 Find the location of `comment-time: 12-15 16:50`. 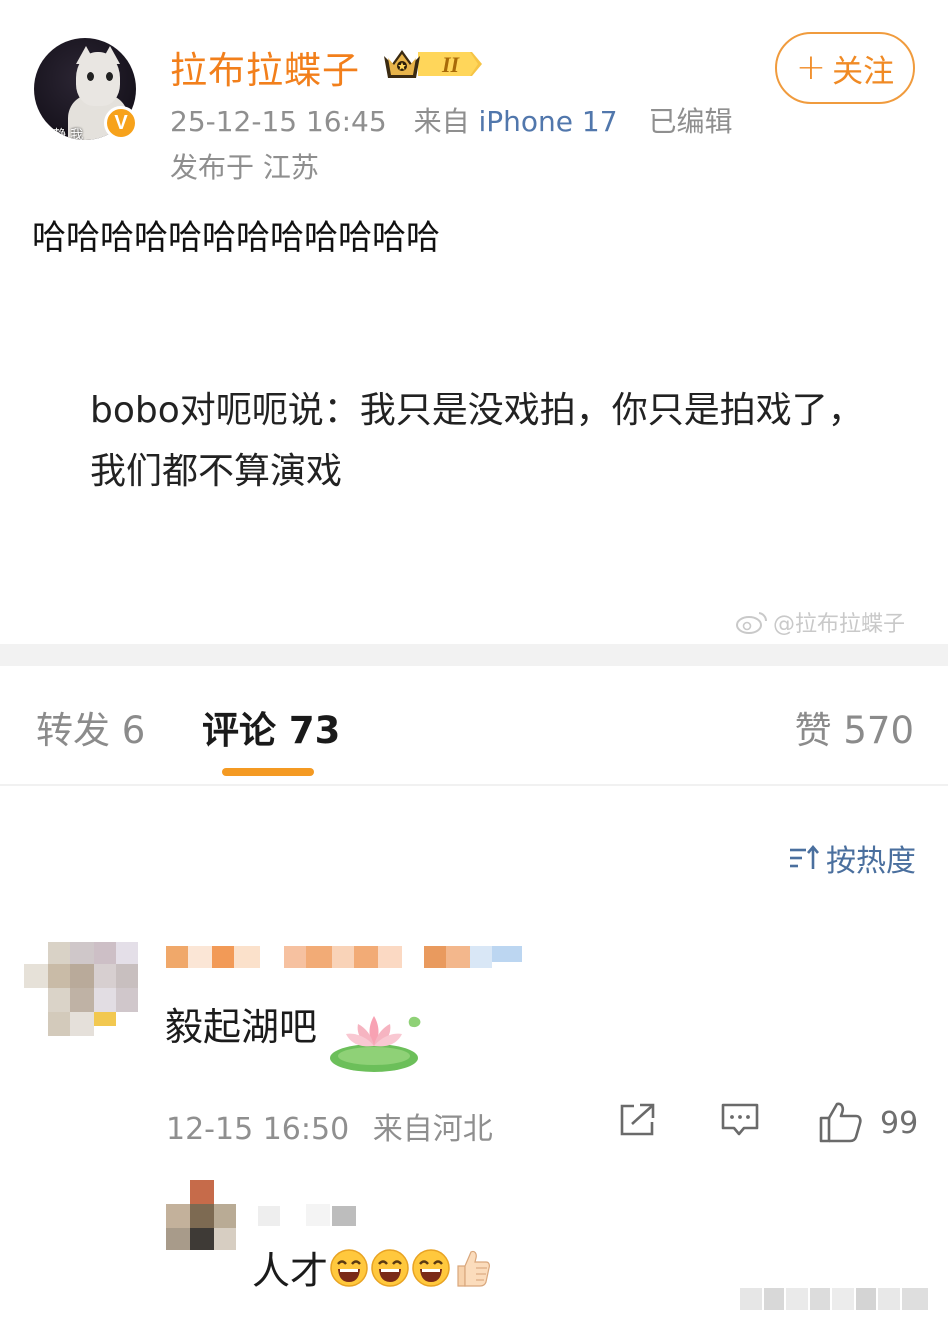

comment-time: 12-15 16:50 is located at coordinates (258, 1129).